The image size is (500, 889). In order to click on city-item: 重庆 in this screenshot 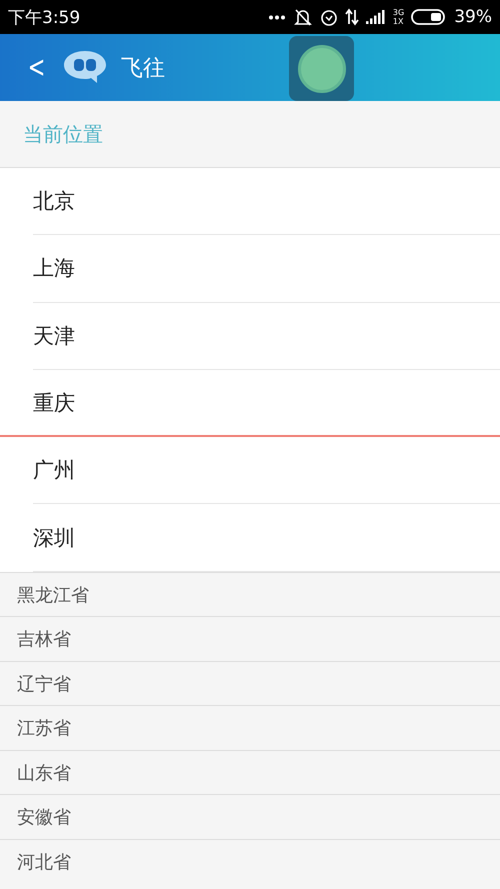, I will do `click(250, 404)`.